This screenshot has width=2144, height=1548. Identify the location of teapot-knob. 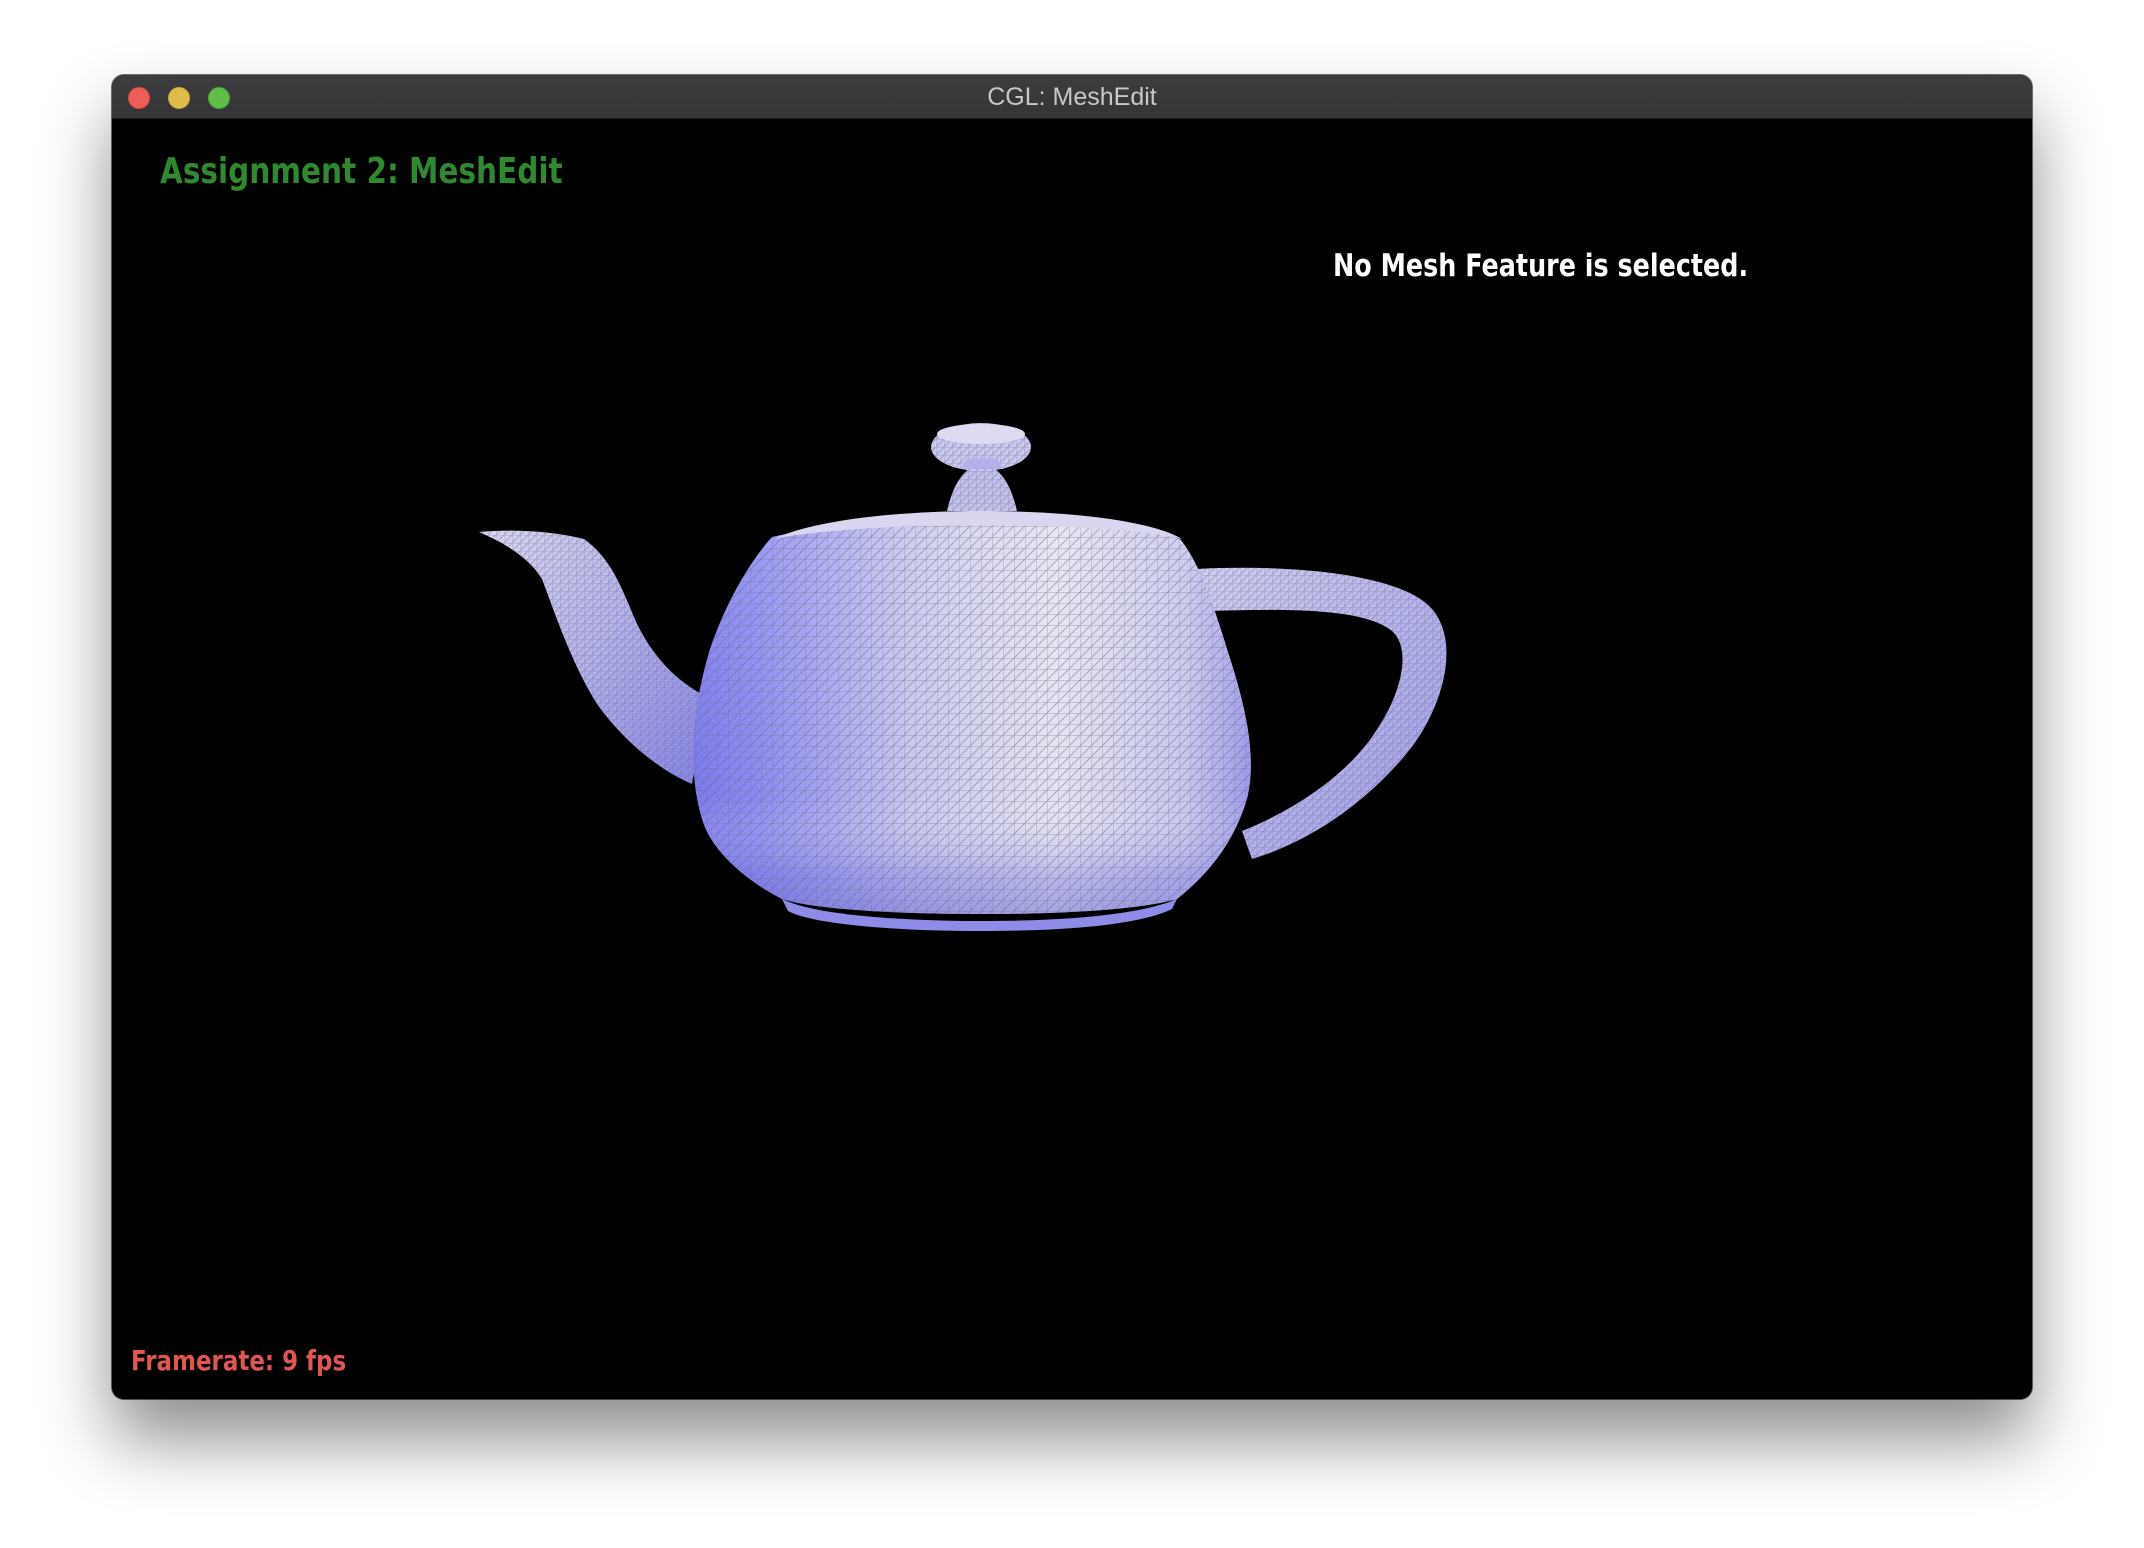
(981, 447).